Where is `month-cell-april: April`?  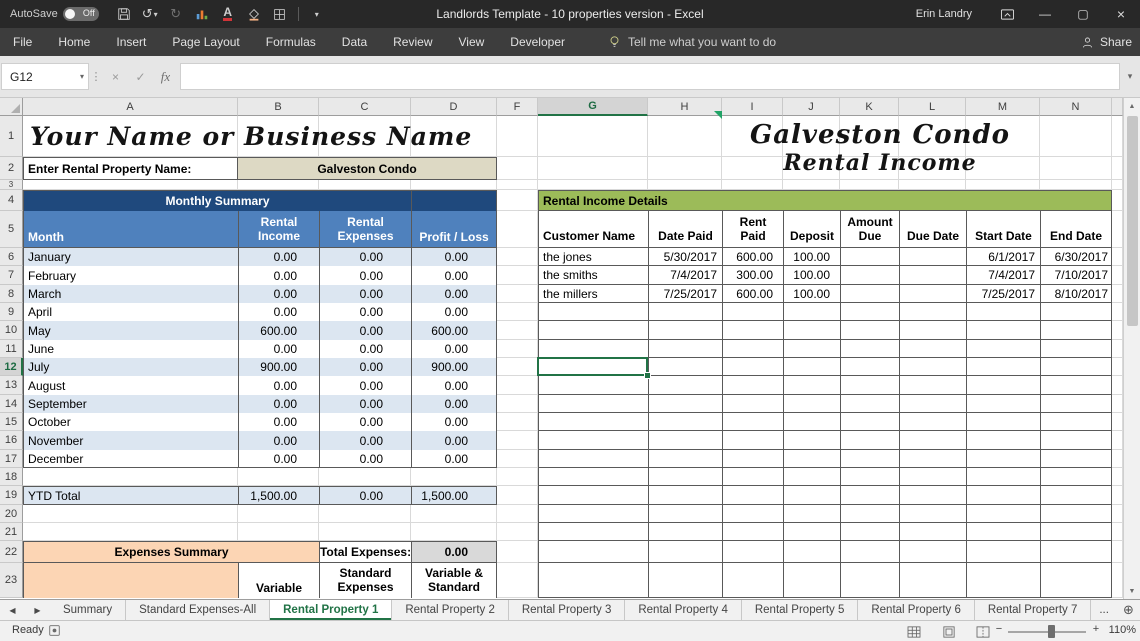
month-cell-april: April is located at coordinates (130, 312).